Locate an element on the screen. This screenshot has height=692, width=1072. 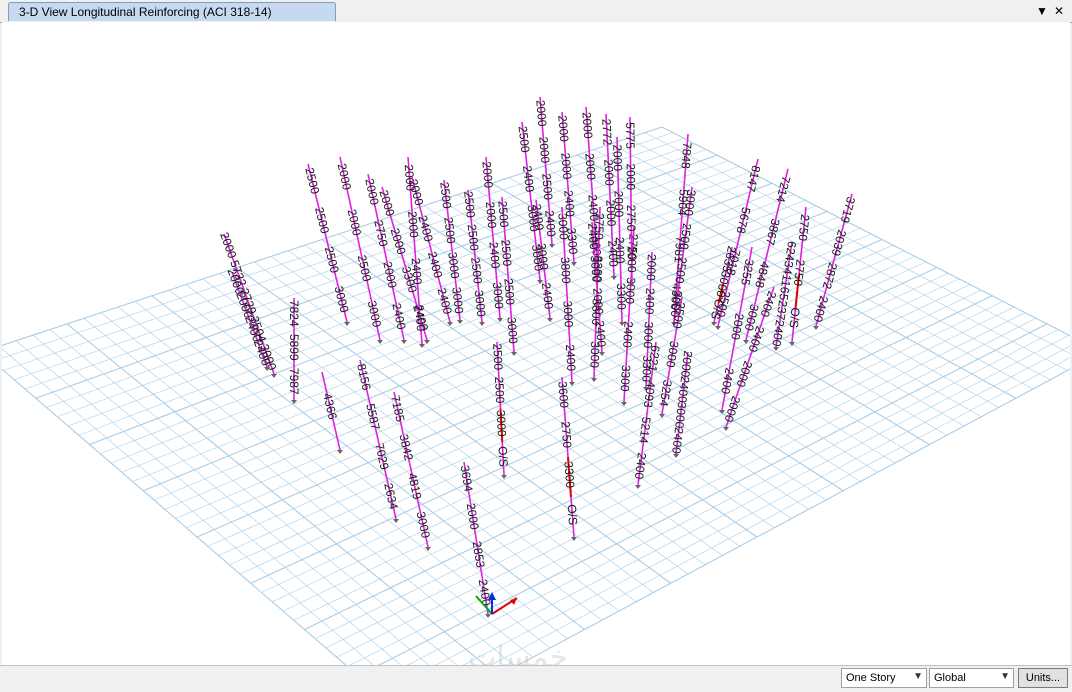
rebar-area-label: 7824 is located at coordinates (294, 313).